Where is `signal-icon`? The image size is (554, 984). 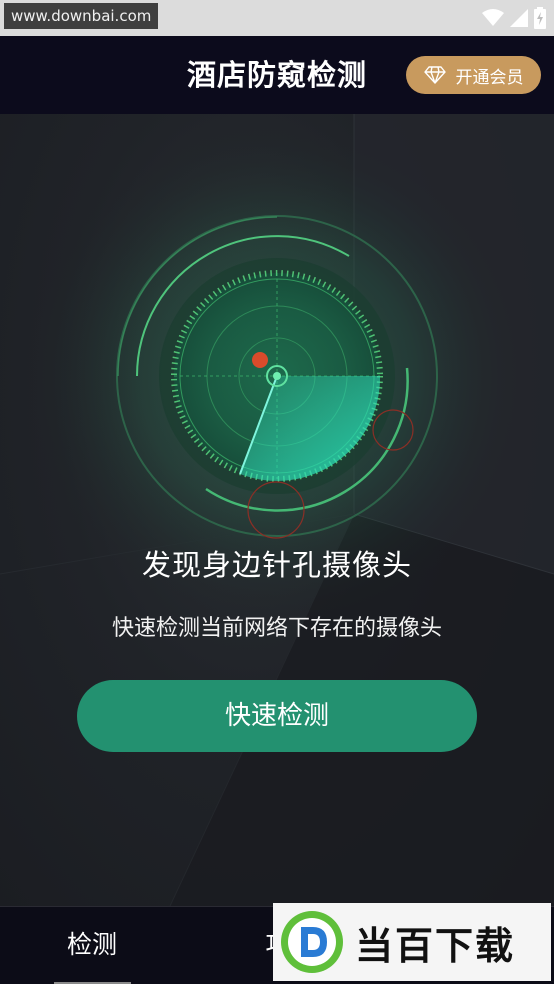 signal-icon is located at coordinates (519, 18).